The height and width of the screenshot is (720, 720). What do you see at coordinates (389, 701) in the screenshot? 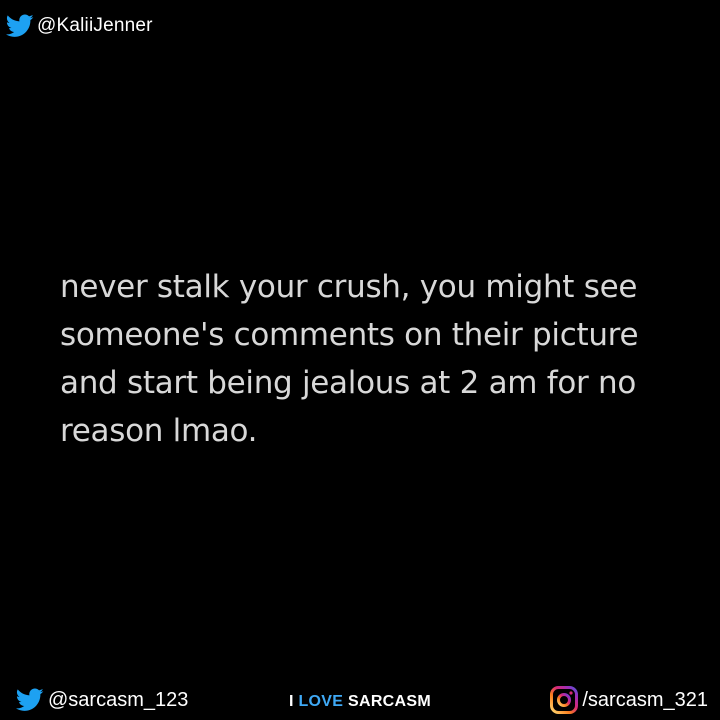
I see `brand-word-sarcasm: SARCASM` at bounding box center [389, 701].